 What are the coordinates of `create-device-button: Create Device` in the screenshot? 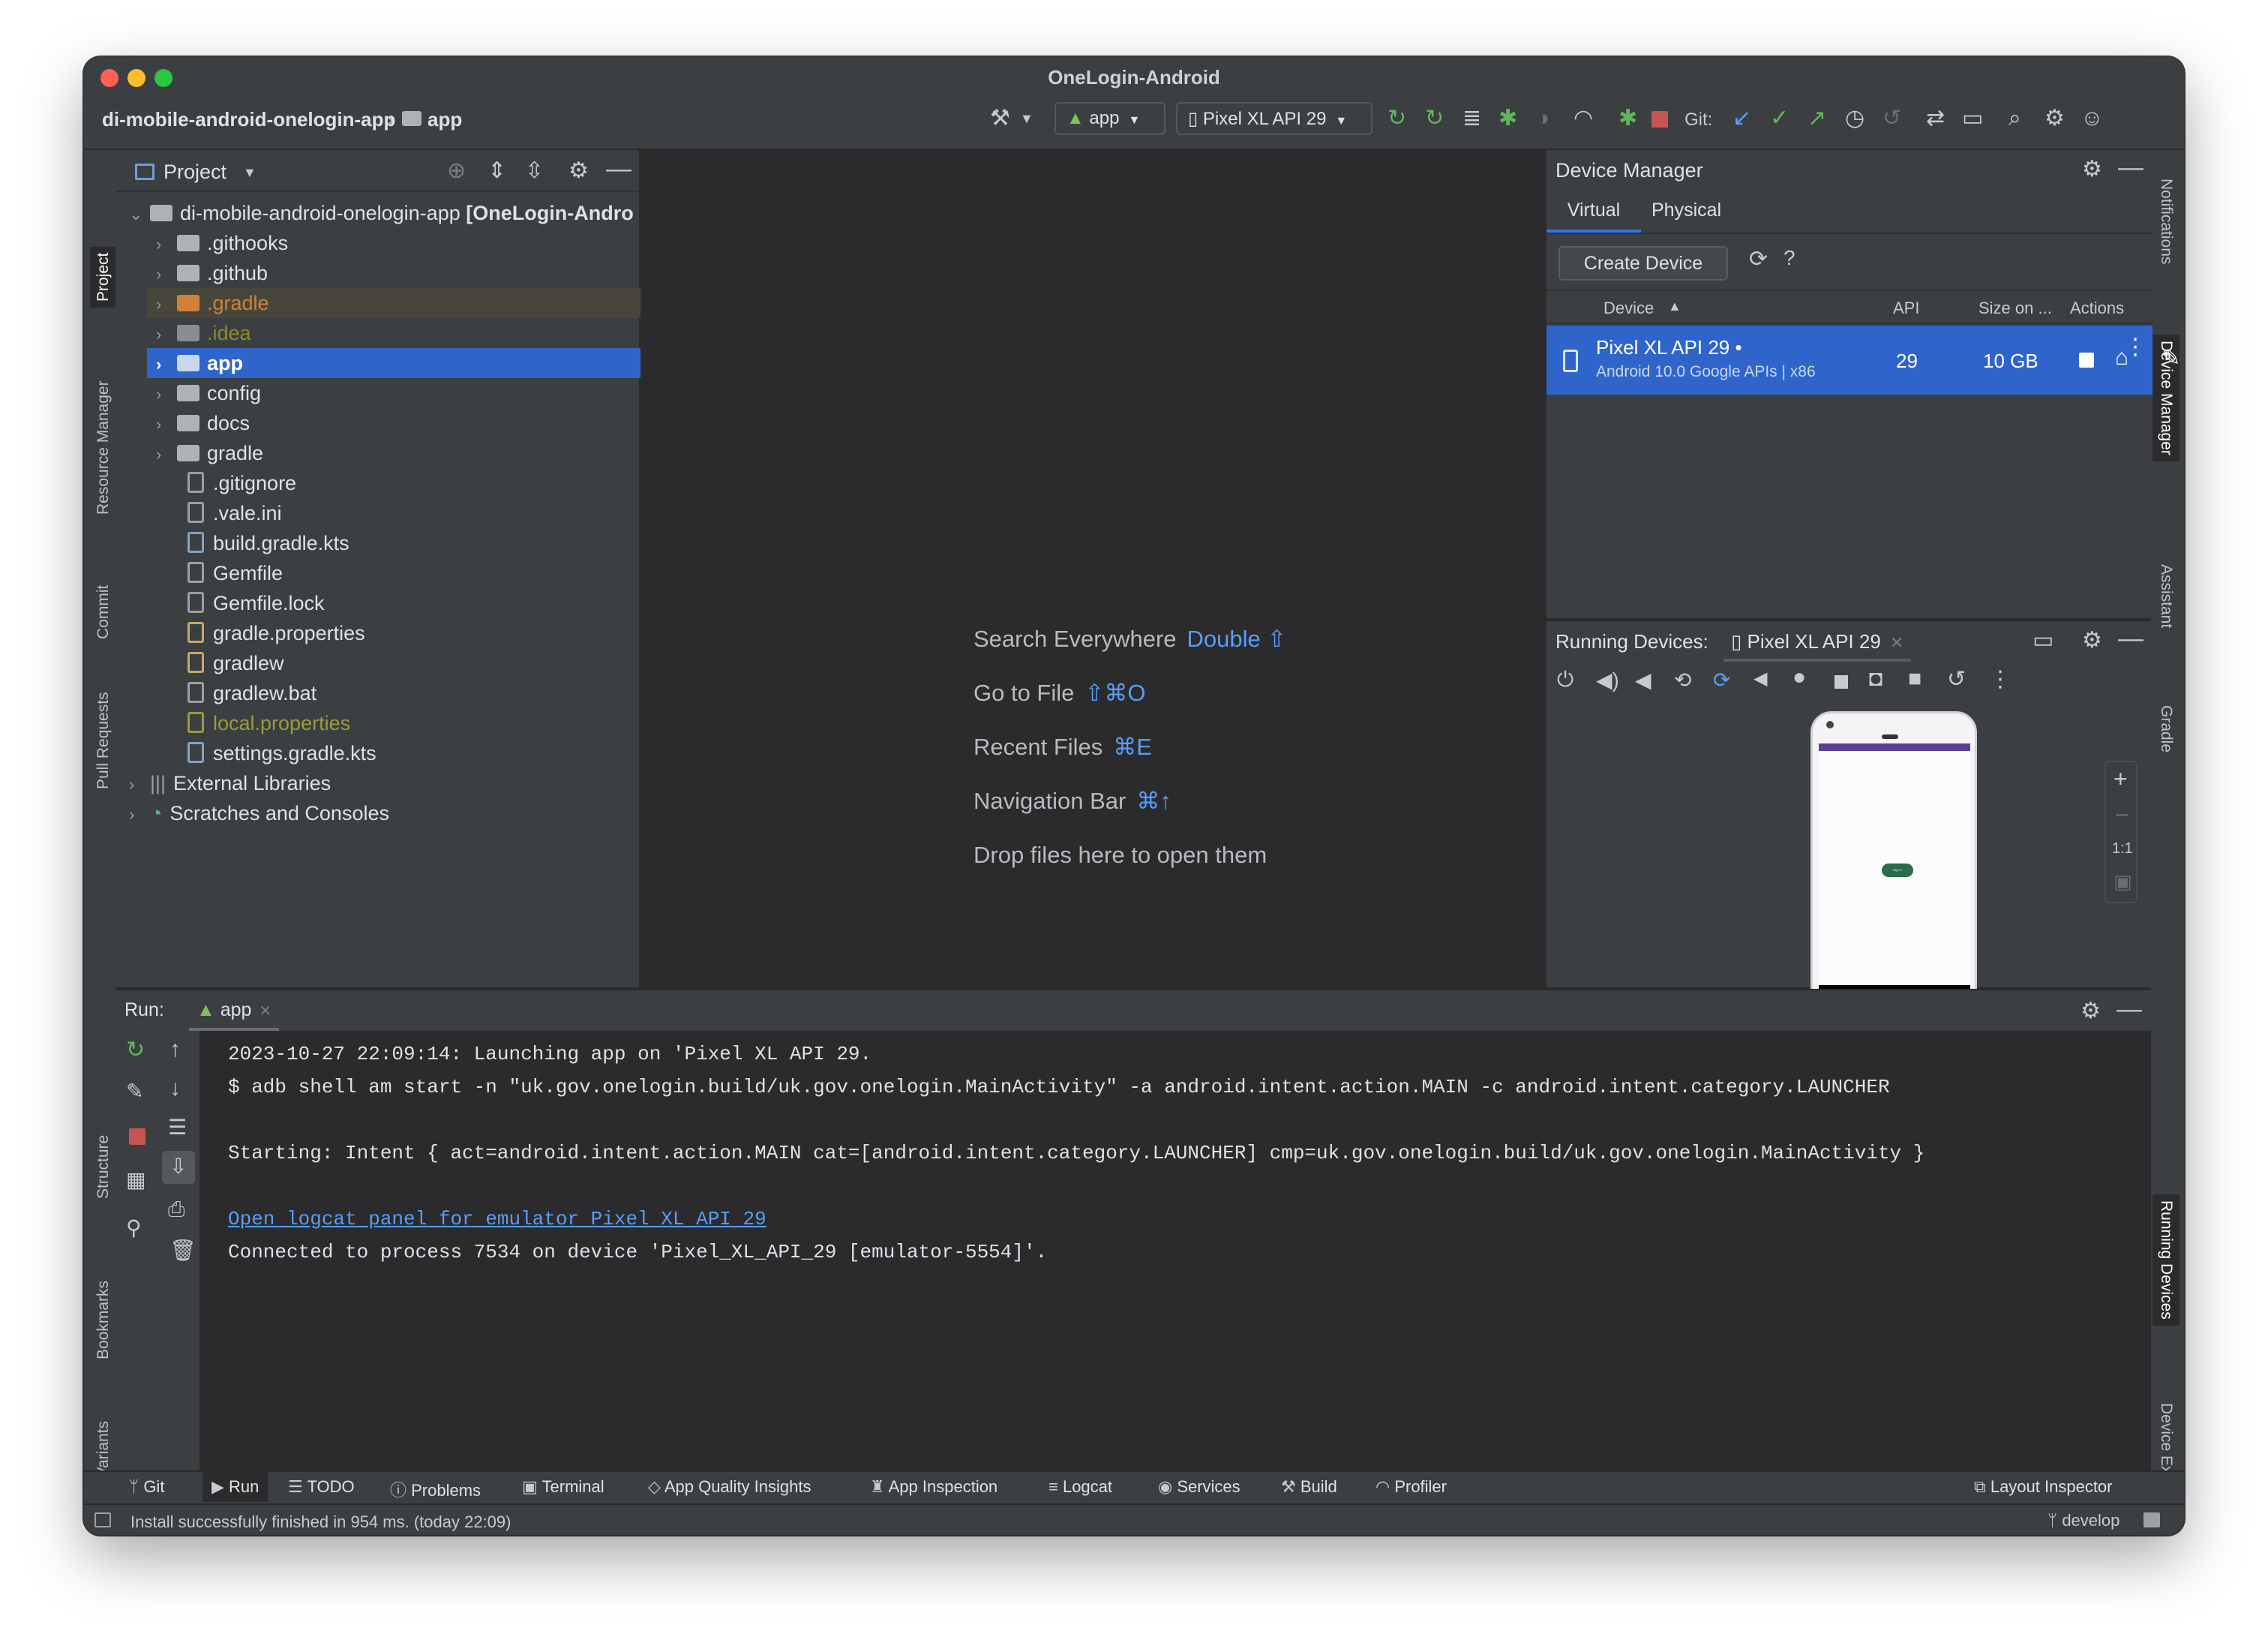 It's located at (1643, 263).